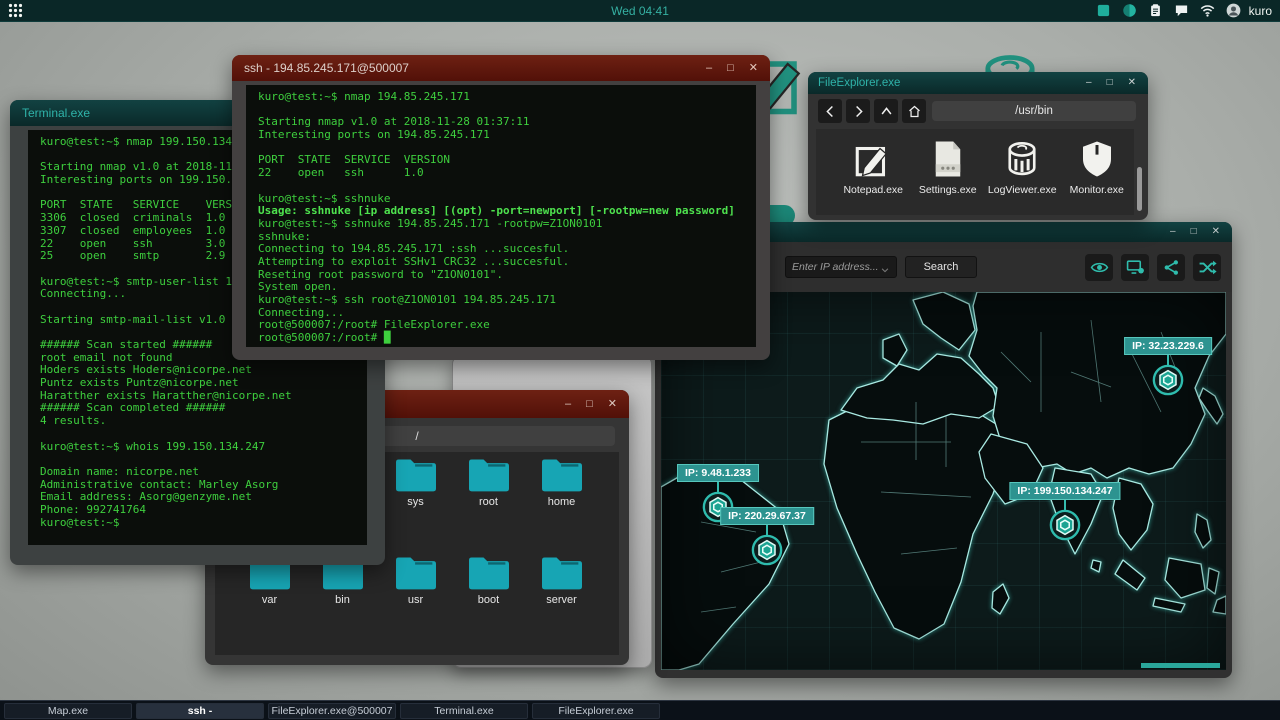 The image size is (1280, 720). What do you see at coordinates (1181, 665) in the screenshot?
I see `map-horizontal-scrollbar` at bounding box center [1181, 665].